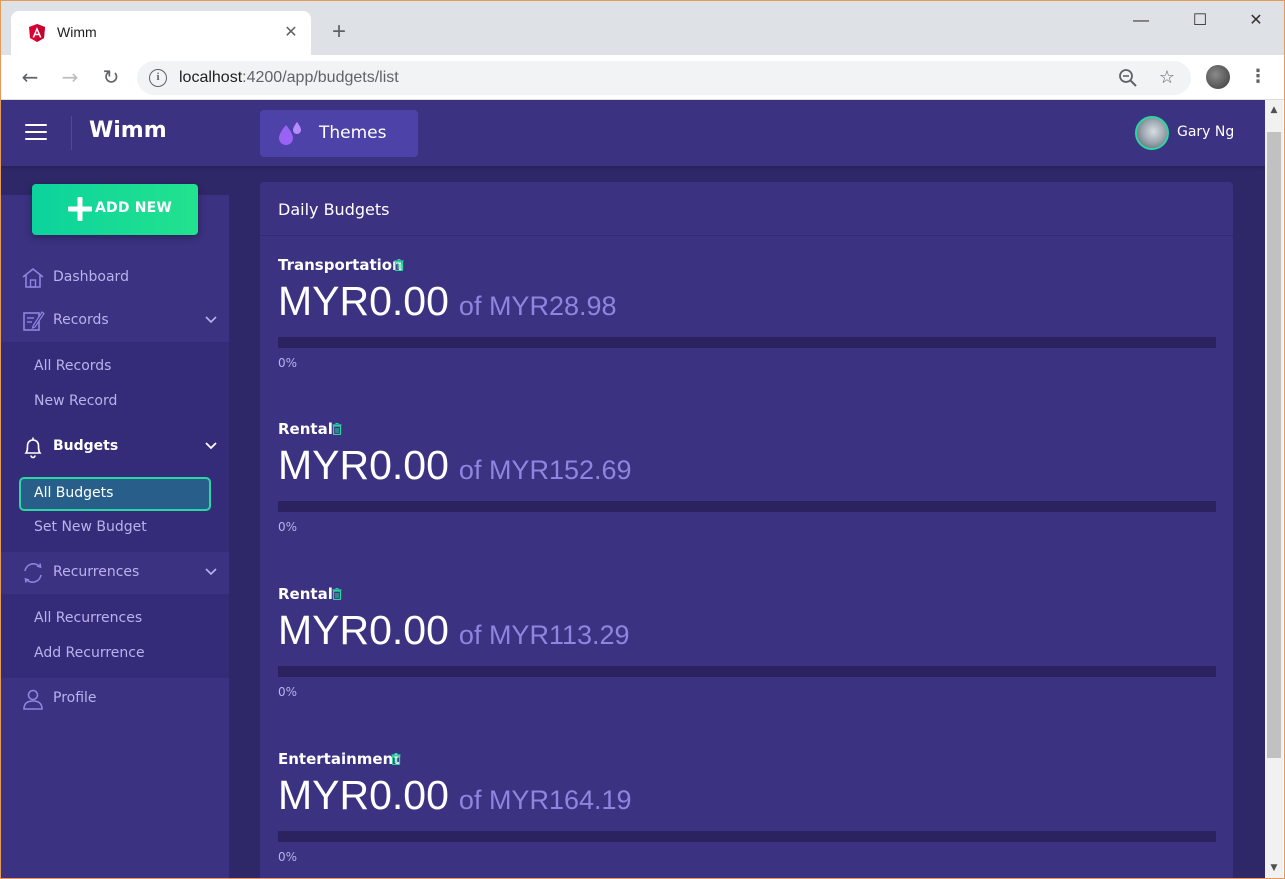  What do you see at coordinates (642, 28) in the screenshot?
I see `browser-titlebar: Wimm ✕ + — ☐ ✕` at bounding box center [642, 28].